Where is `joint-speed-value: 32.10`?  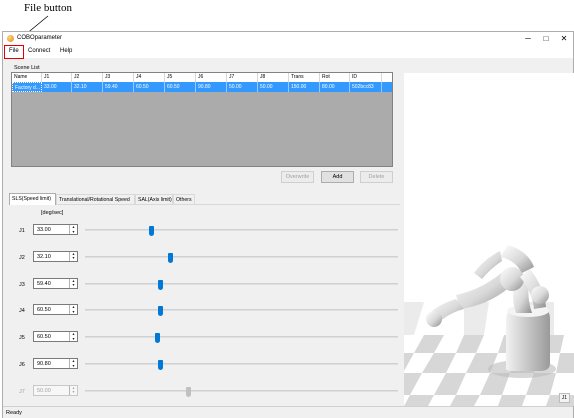 joint-speed-value: 32.10 is located at coordinates (44, 256).